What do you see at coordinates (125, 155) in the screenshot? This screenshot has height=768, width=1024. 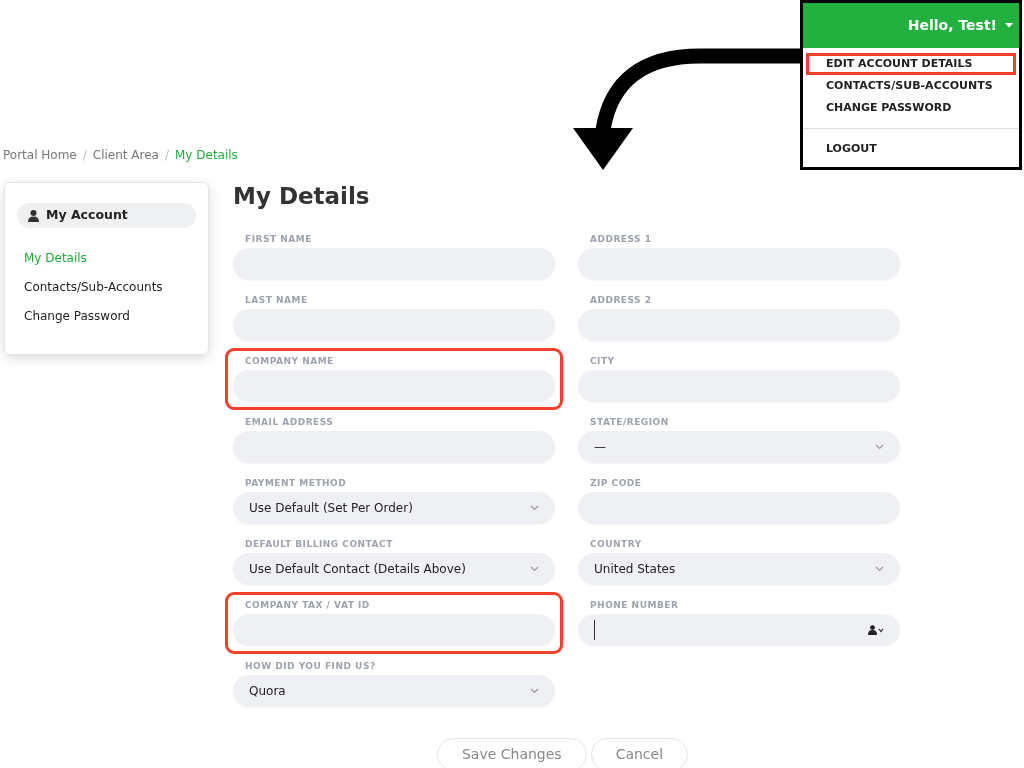 I see `breadcrumb-link: Client Area` at bounding box center [125, 155].